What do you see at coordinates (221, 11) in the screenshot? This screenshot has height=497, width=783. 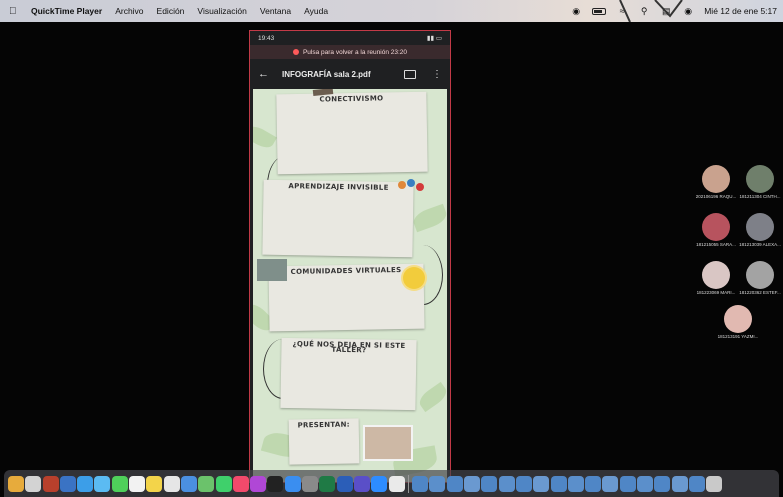 I see `menu-visualizacion: Visualización` at bounding box center [221, 11].